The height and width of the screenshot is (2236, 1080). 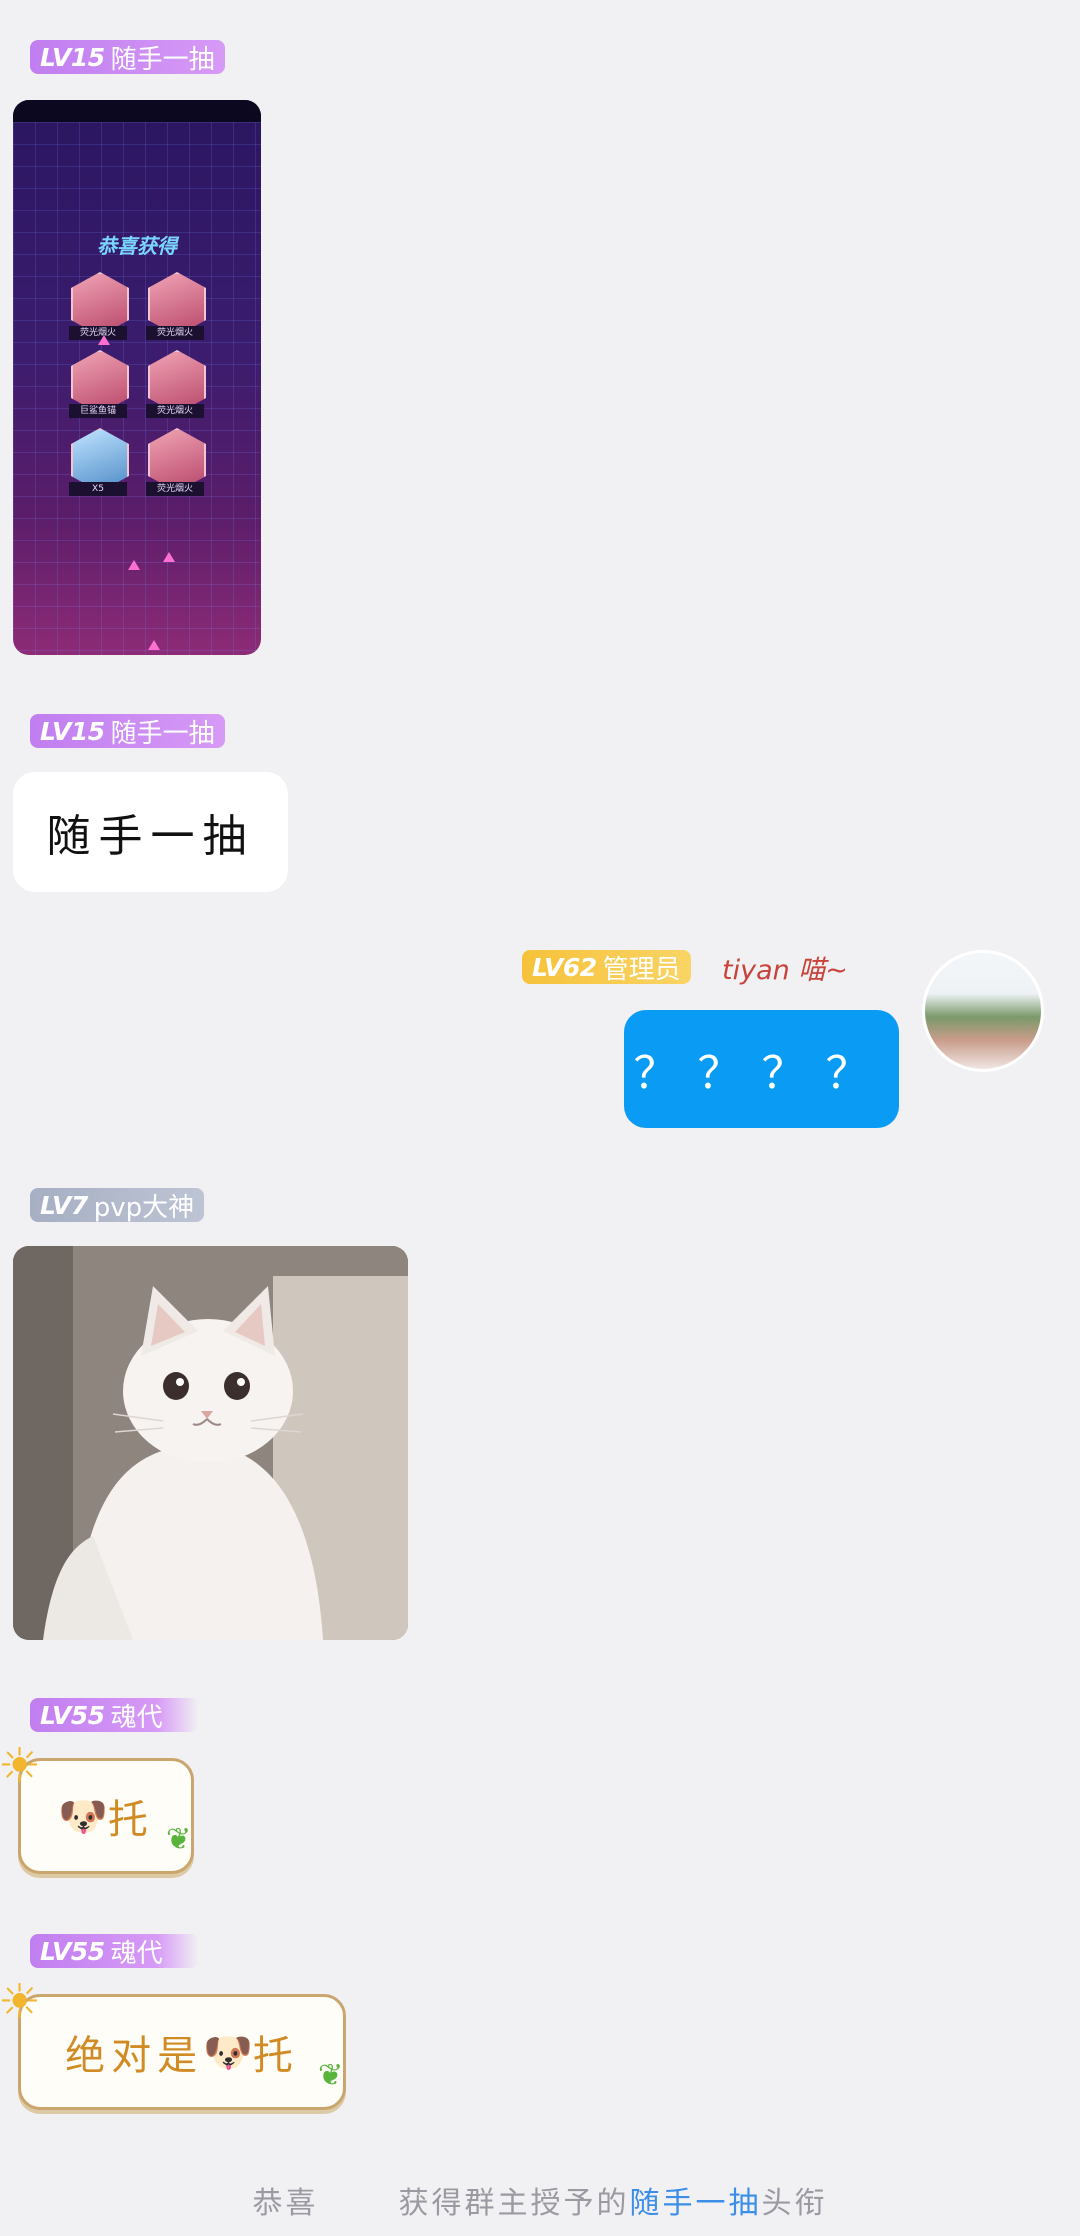 I want to click on notice-title-link: 随手一抽, so click(x=696, y=2203).